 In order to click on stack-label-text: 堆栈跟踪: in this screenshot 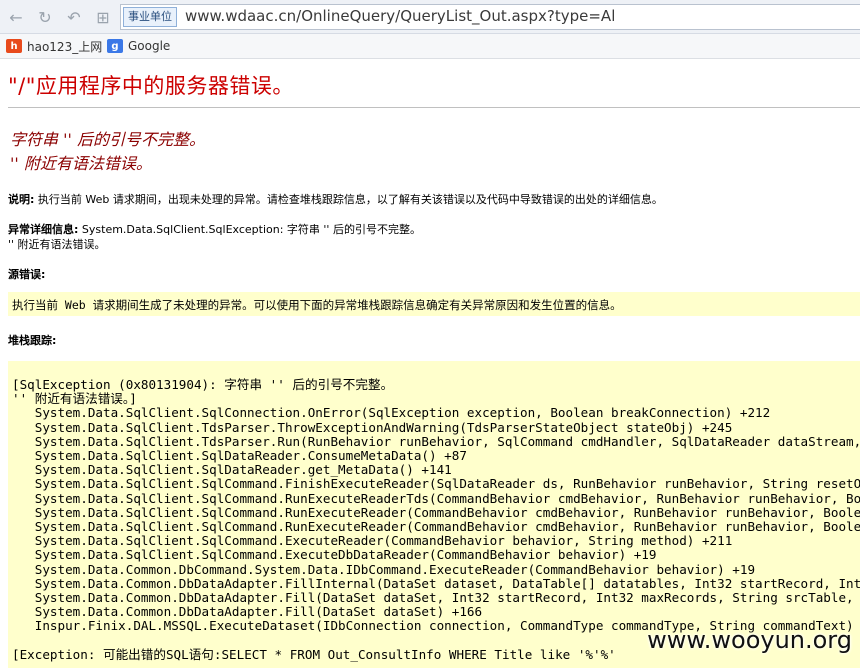, I will do `click(32, 340)`.